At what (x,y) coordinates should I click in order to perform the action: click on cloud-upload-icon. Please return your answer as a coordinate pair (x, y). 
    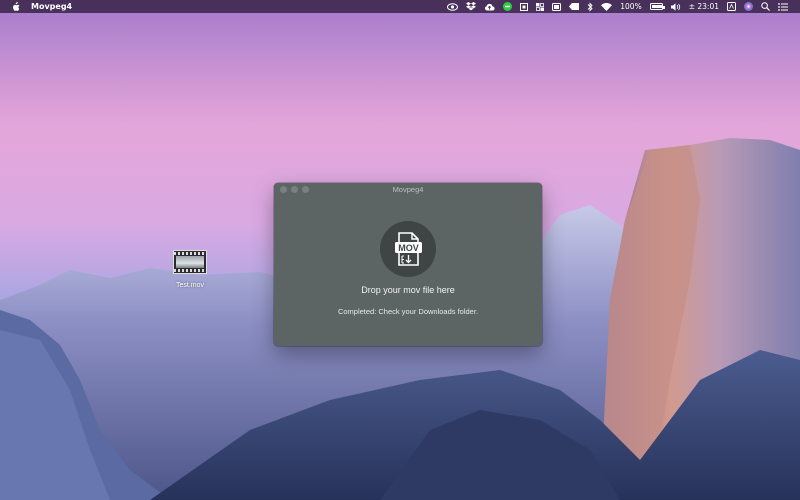
    Looking at the image, I should click on (489, 6).